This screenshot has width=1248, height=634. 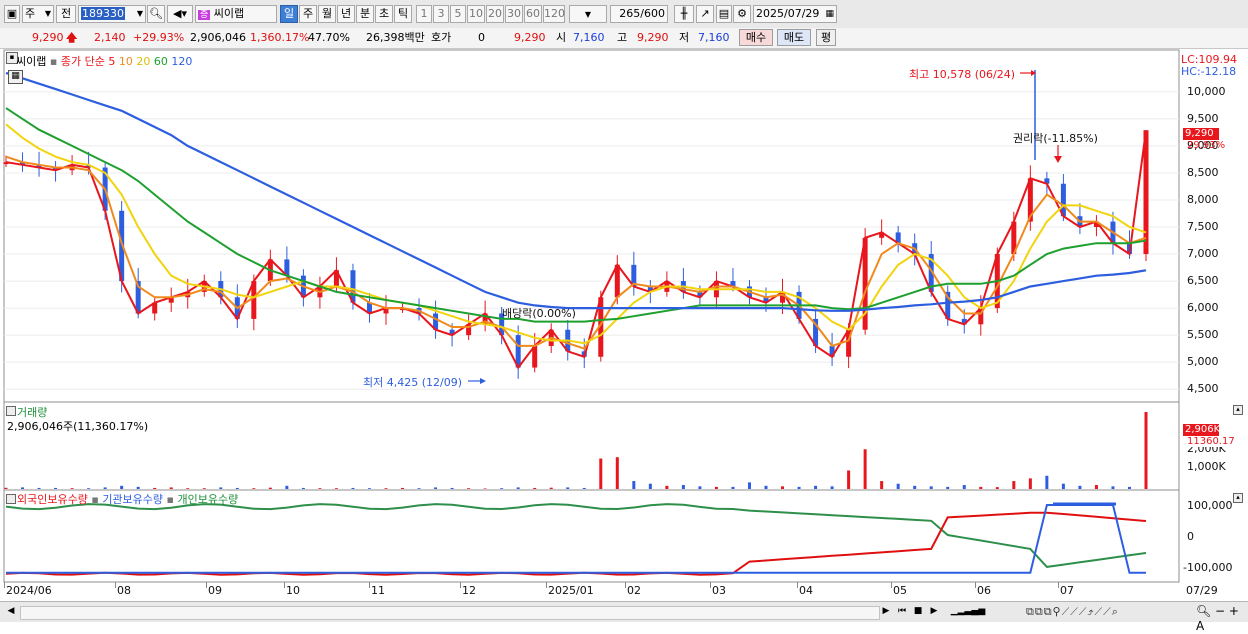 What do you see at coordinates (1210, 505) in the screenshot?
I see `hold-tick-100000: 100,000` at bounding box center [1210, 505].